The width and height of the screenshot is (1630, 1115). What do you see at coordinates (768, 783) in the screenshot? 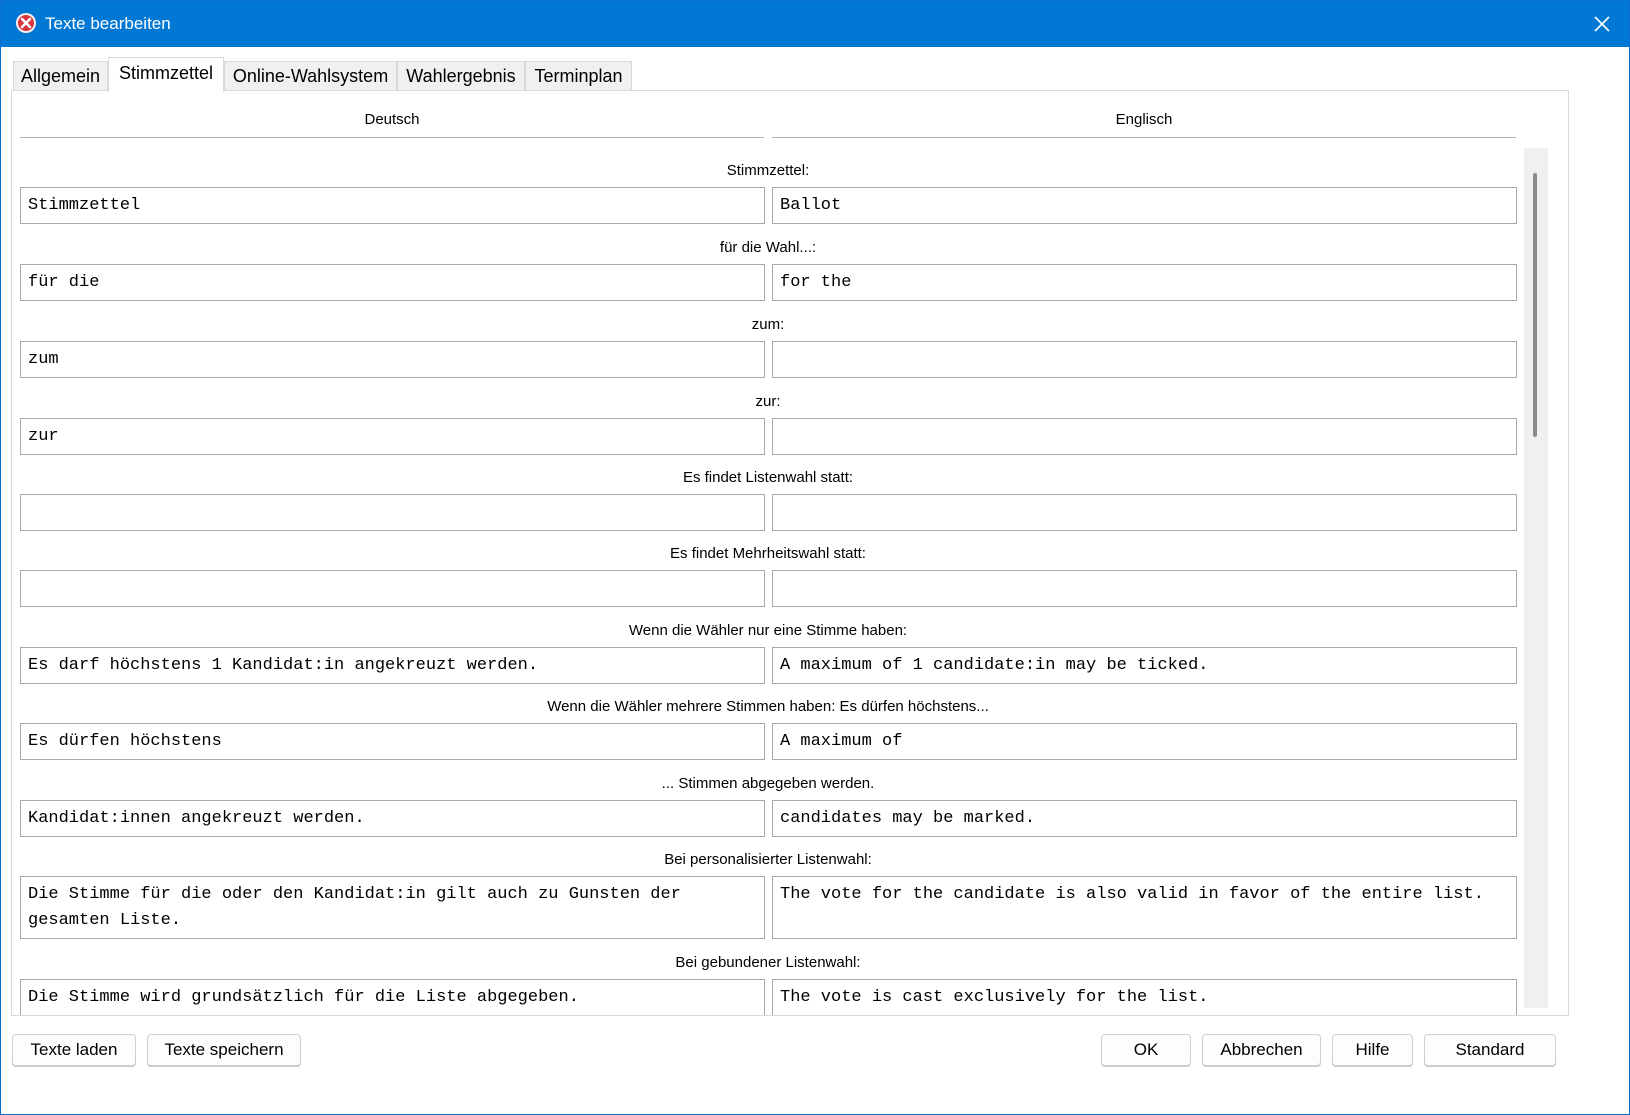
I see `field-label: ... Stimmen abgegeben werden.` at bounding box center [768, 783].